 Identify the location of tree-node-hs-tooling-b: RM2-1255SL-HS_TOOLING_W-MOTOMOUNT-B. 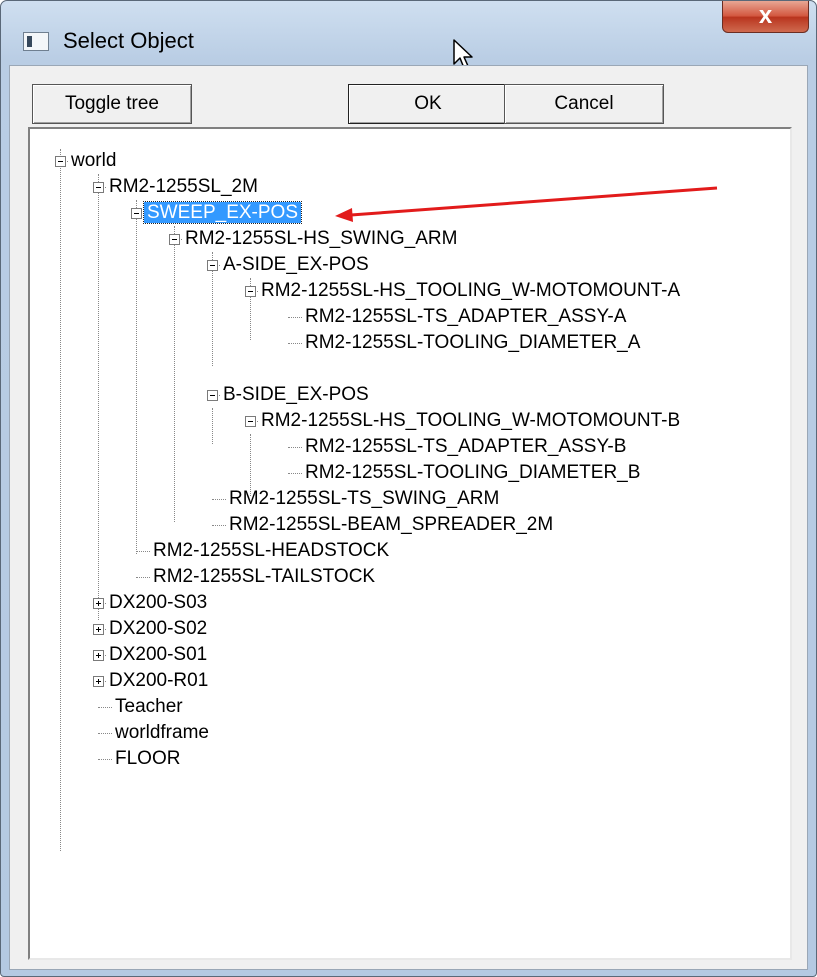
(470, 421).